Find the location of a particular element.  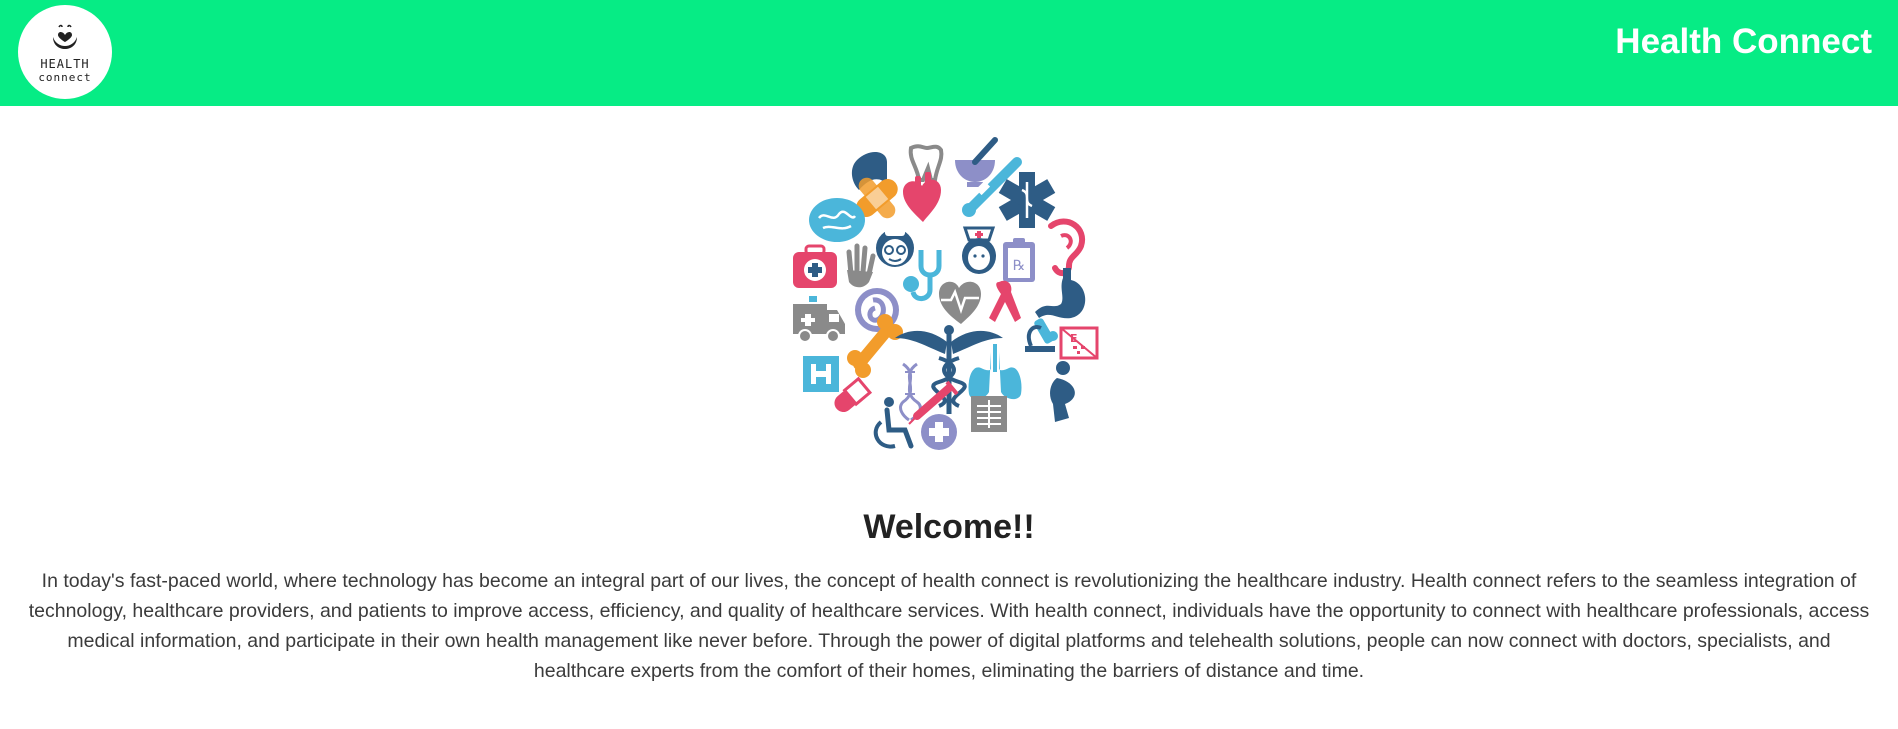

heartbeat-icon is located at coordinates (960, 302).